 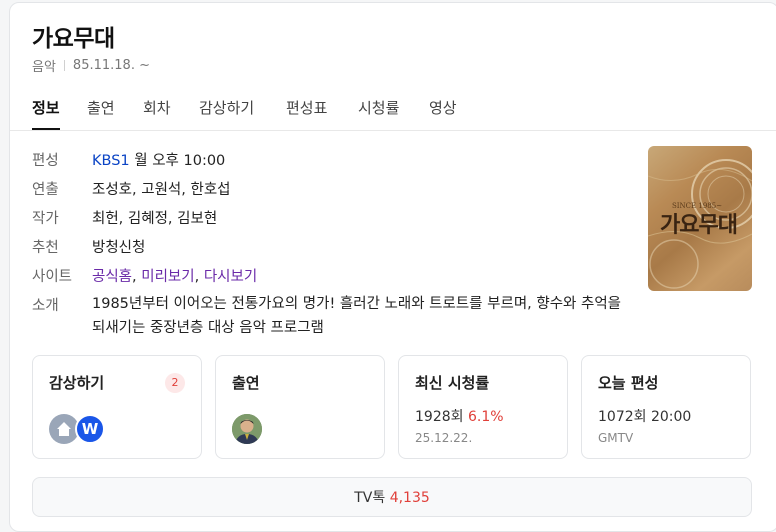 I want to click on today-line: 1072회 20:00, so click(x=644, y=416).